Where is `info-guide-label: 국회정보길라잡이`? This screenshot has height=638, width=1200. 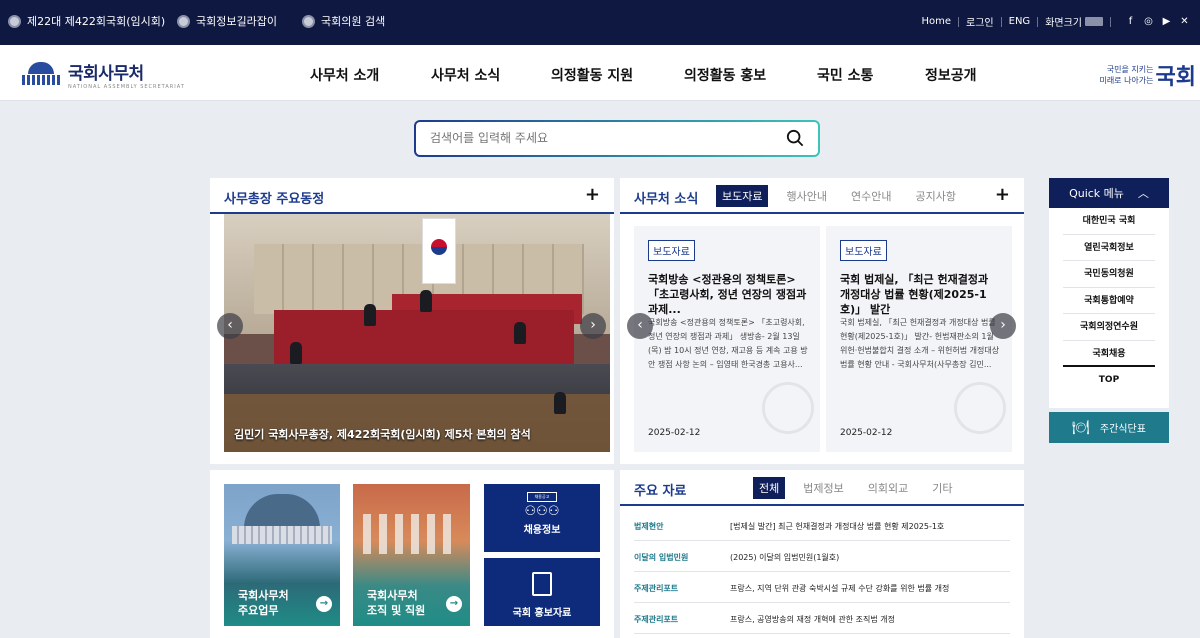
info-guide-label: 국회정보길라잡이 is located at coordinates (236, 21).